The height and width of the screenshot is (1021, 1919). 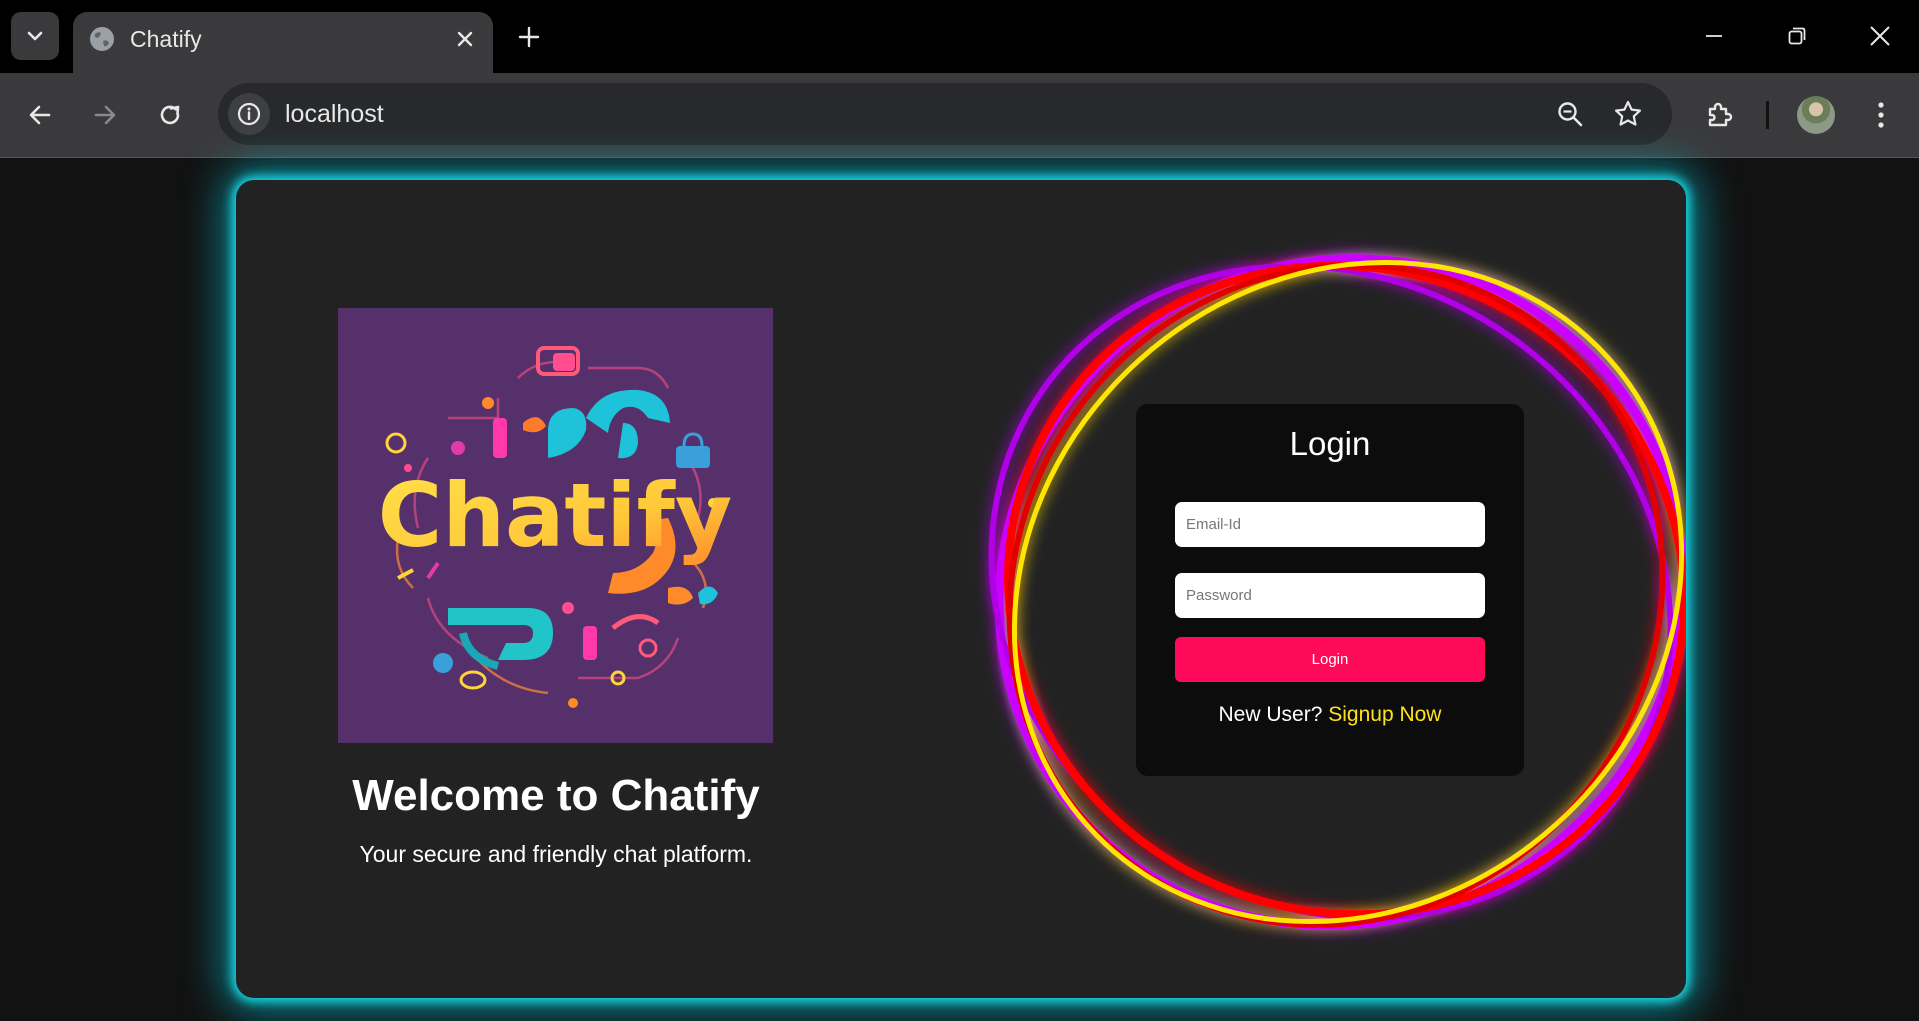 I want to click on plus-icon, so click(x=529, y=37).